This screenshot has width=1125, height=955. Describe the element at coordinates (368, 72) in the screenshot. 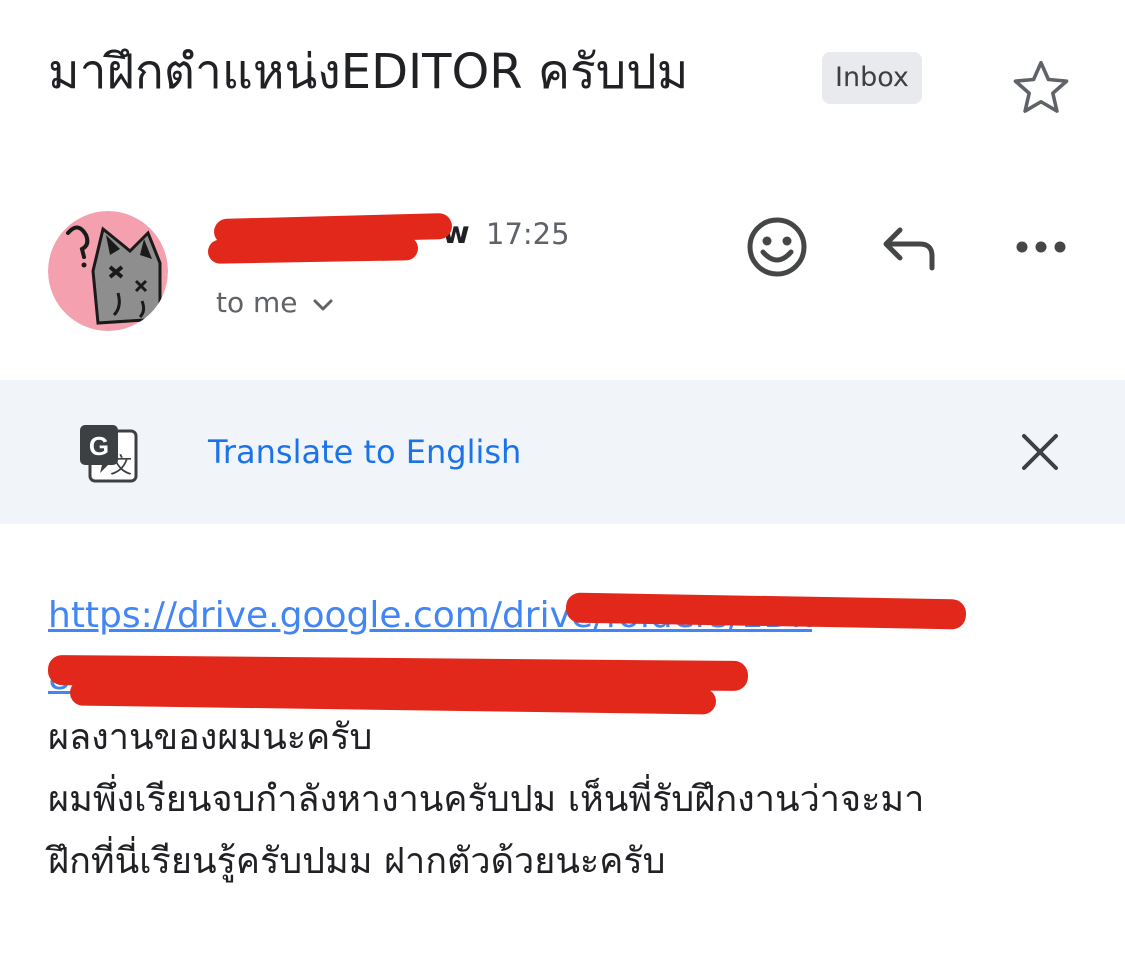

I see `email-subject: มาฝึกตำแหน่งEDITOR ครับปม` at that location.